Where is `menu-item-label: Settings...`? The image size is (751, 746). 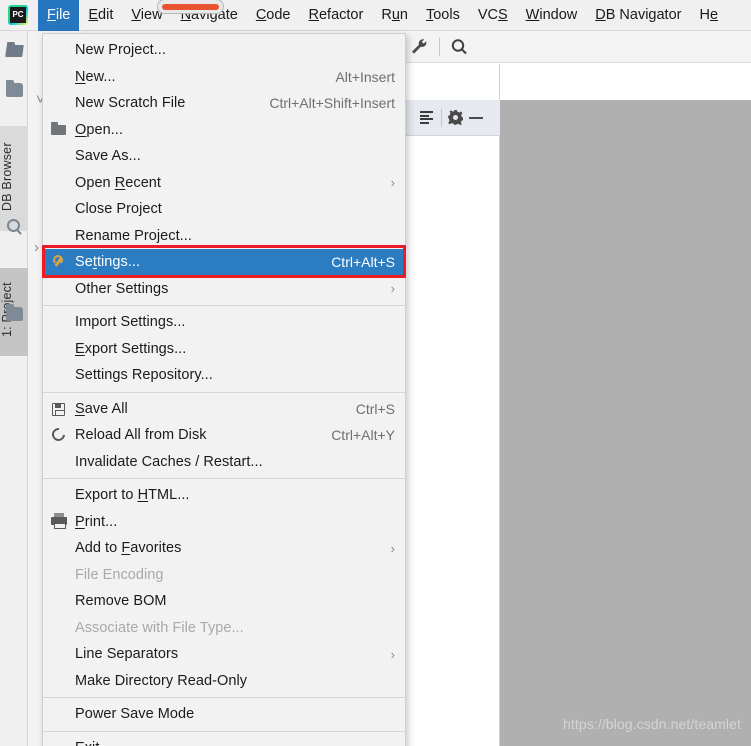
menu-item-label: Settings... is located at coordinates (108, 262).